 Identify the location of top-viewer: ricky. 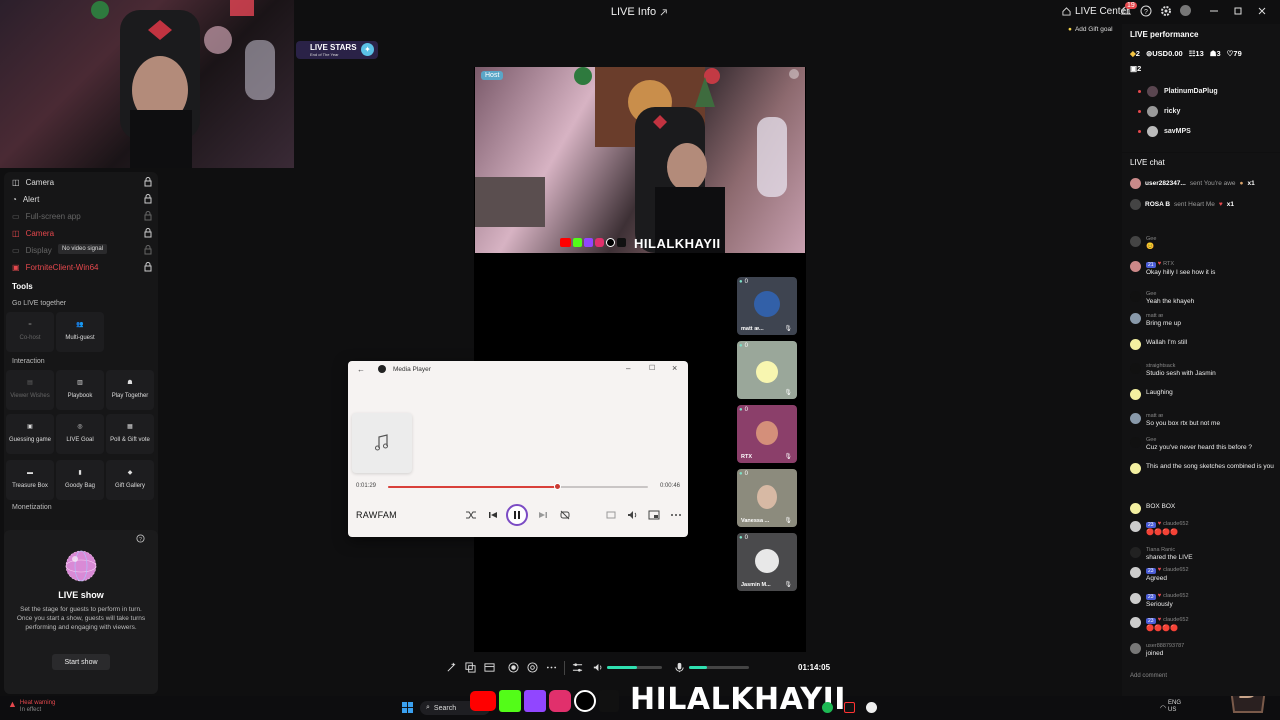
(1159, 111).